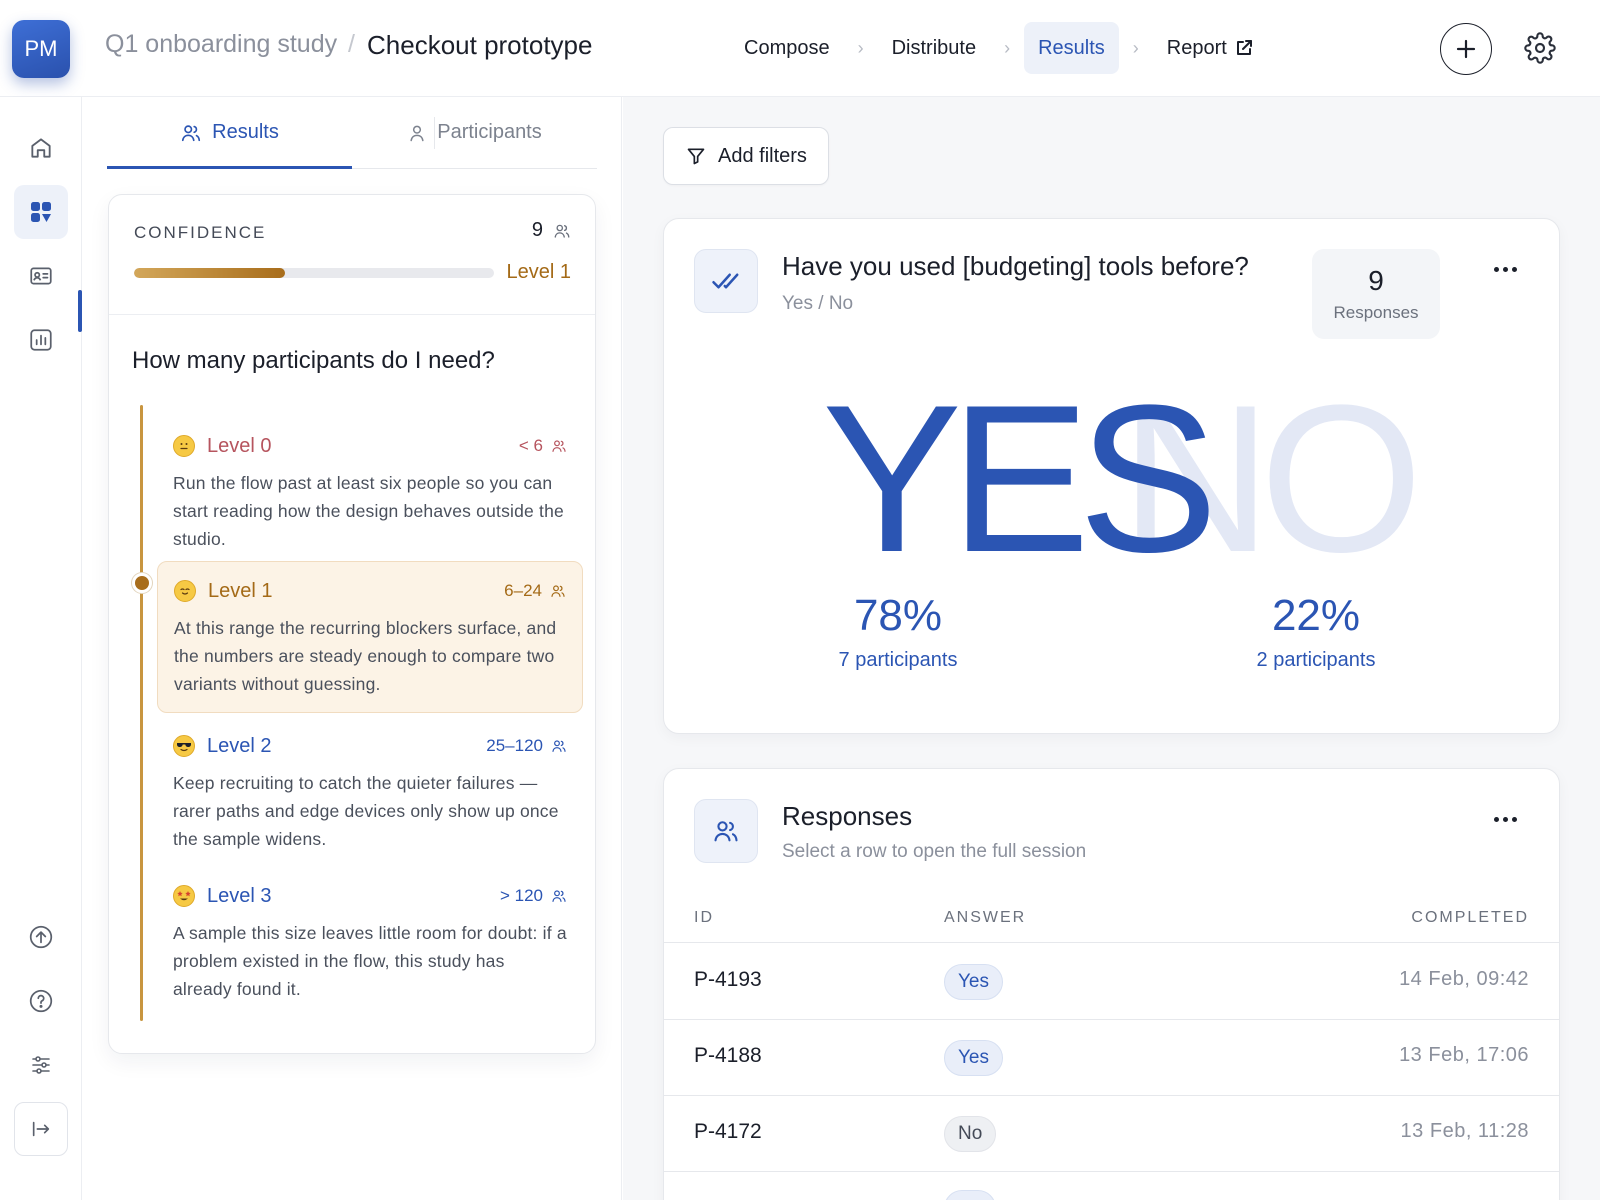 The image size is (1600, 1200). Describe the element at coordinates (1376, 294) in the screenshot. I see `responses-count-box: 9 Responses` at that location.